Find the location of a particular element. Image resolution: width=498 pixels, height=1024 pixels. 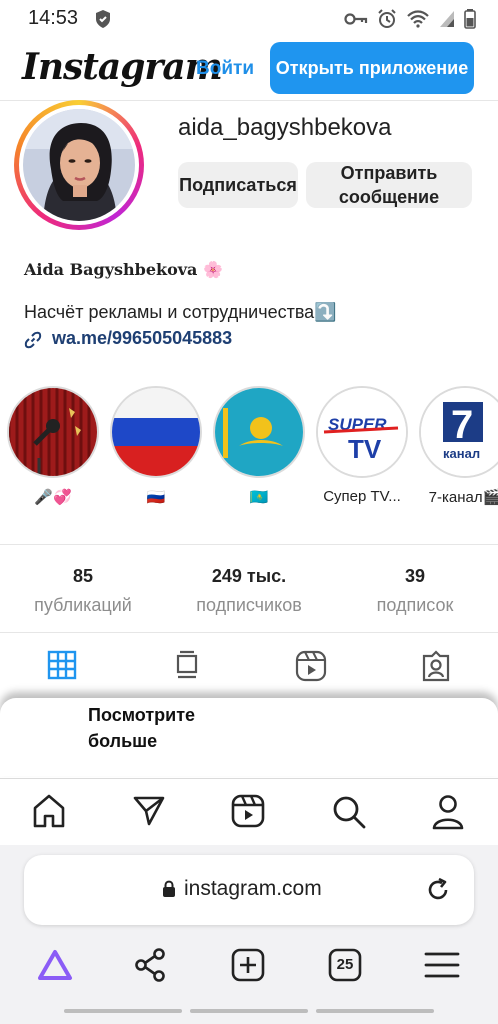

lock-icon is located at coordinates (169, 888).